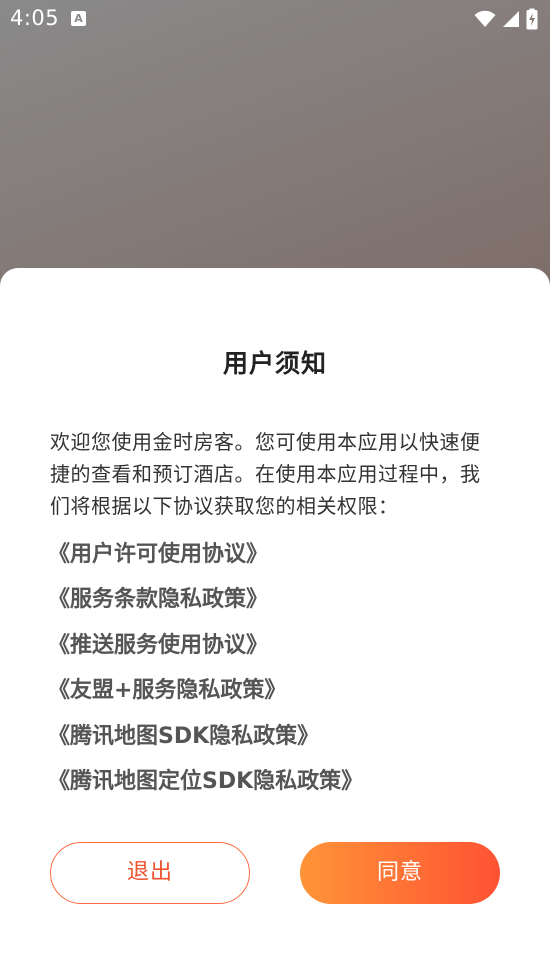  Describe the element at coordinates (485, 19) in the screenshot. I see `wifi-icon` at that location.